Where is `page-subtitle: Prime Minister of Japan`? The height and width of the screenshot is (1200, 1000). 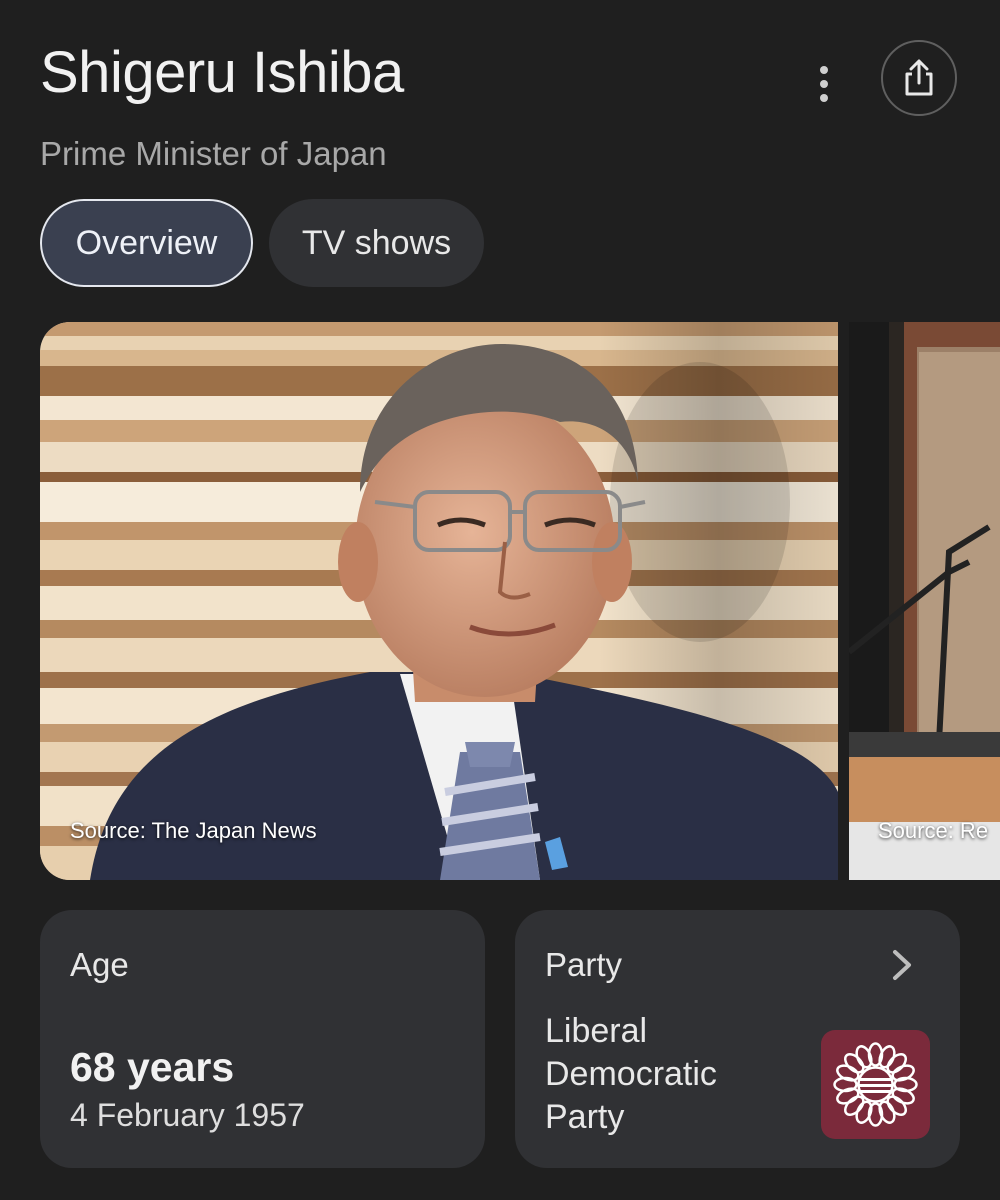
page-subtitle: Prime Minister of Japan is located at coordinates (213, 153).